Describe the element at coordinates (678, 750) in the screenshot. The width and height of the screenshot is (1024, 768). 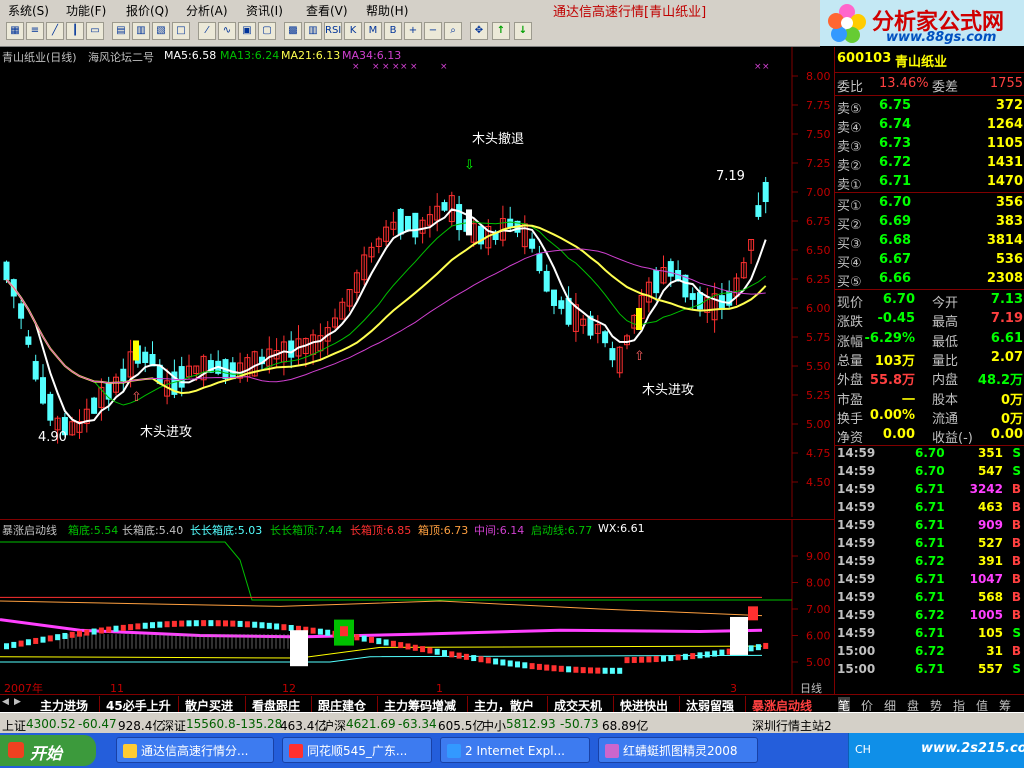
I see `task-capture: 红蜻蜓抓图精灵2008` at that location.